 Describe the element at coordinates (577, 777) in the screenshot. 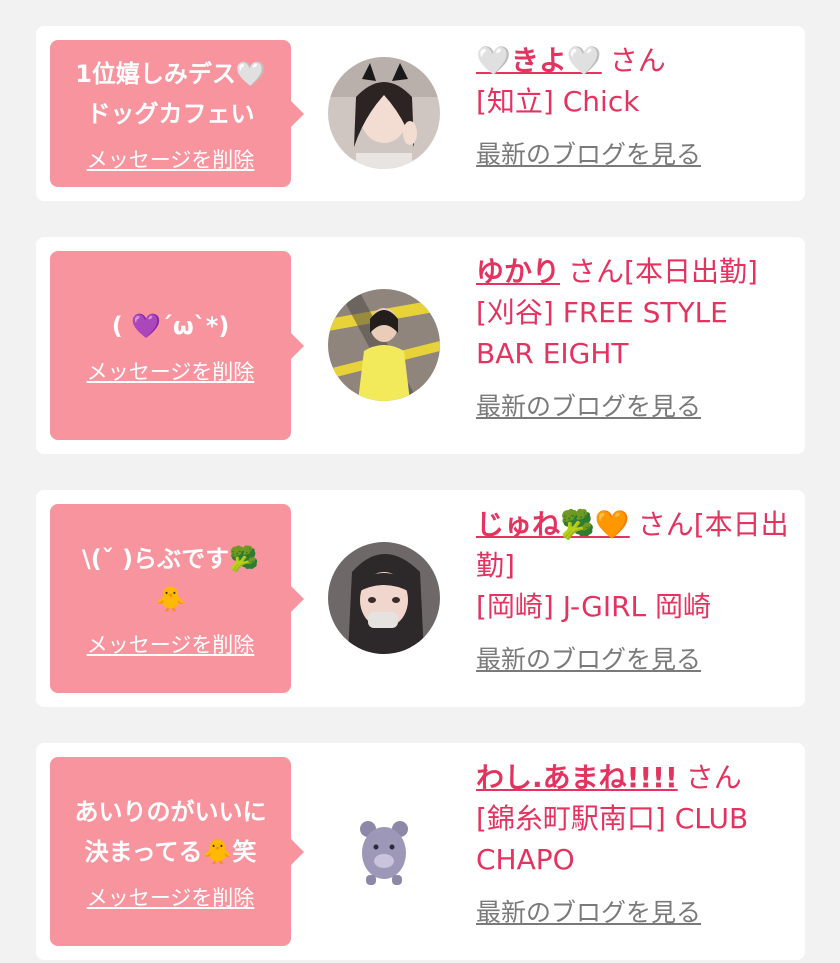

I see `user-name-link: わし.あまね!!!!` at that location.